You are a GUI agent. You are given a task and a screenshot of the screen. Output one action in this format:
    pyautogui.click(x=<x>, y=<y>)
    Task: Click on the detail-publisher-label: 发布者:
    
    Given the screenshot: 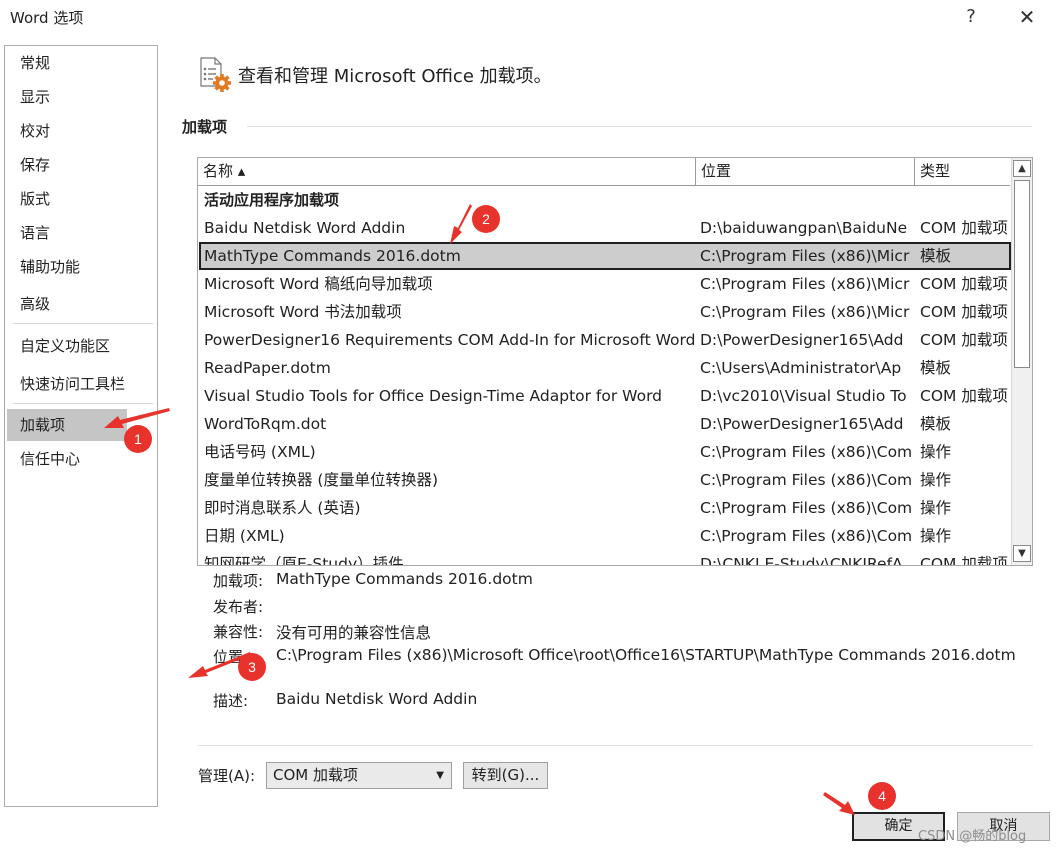 What is the action you would take?
    pyautogui.click(x=238, y=607)
    